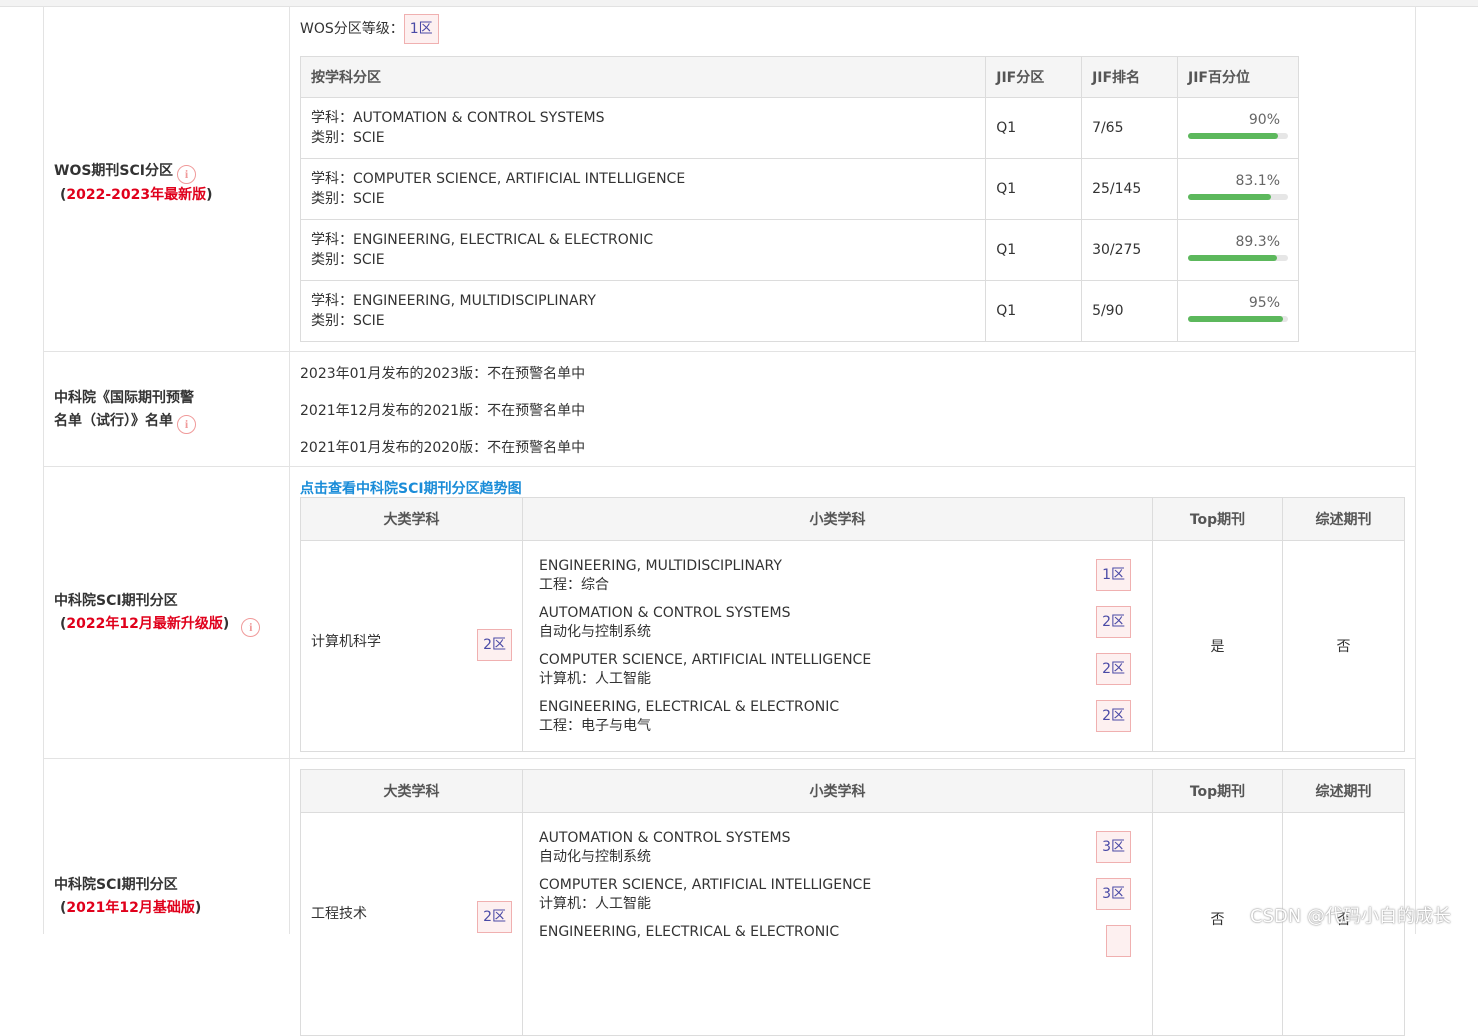  What do you see at coordinates (43, 470) in the screenshot?
I see `table-border-left` at bounding box center [43, 470].